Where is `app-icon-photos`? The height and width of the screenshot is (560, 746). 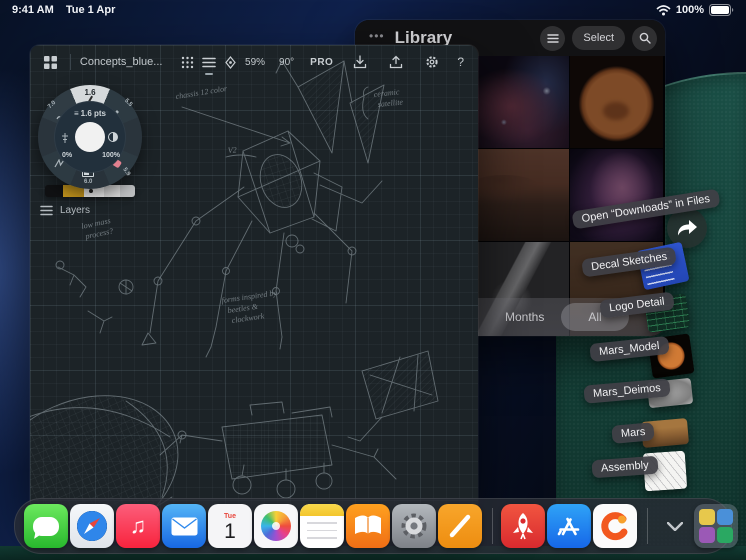
app-icon-photos is located at coordinates (276, 526).